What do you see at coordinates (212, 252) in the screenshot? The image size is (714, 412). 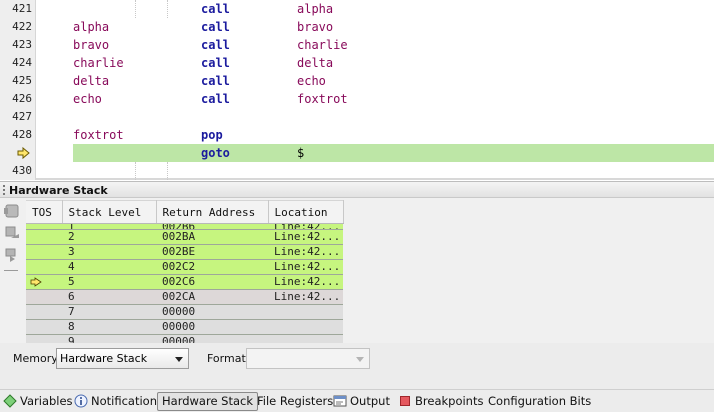 I see `return-address-cell: 002BE` at bounding box center [212, 252].